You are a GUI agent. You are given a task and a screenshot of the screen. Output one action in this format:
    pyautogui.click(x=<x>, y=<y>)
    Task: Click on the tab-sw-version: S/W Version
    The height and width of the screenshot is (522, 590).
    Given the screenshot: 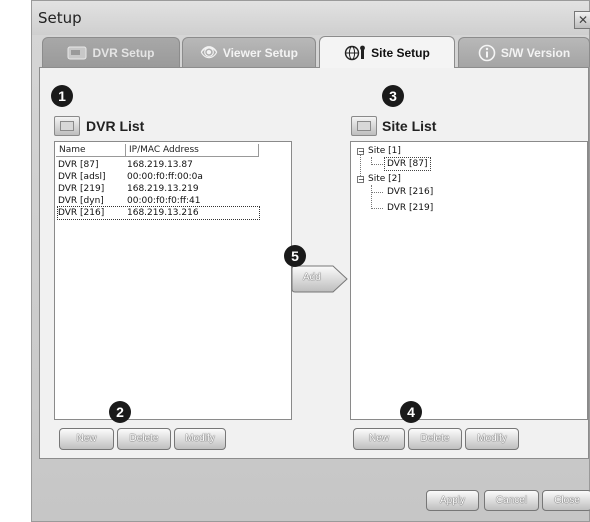 What is the action you would take?
    pyautogui.click(x=524, y=52)
    